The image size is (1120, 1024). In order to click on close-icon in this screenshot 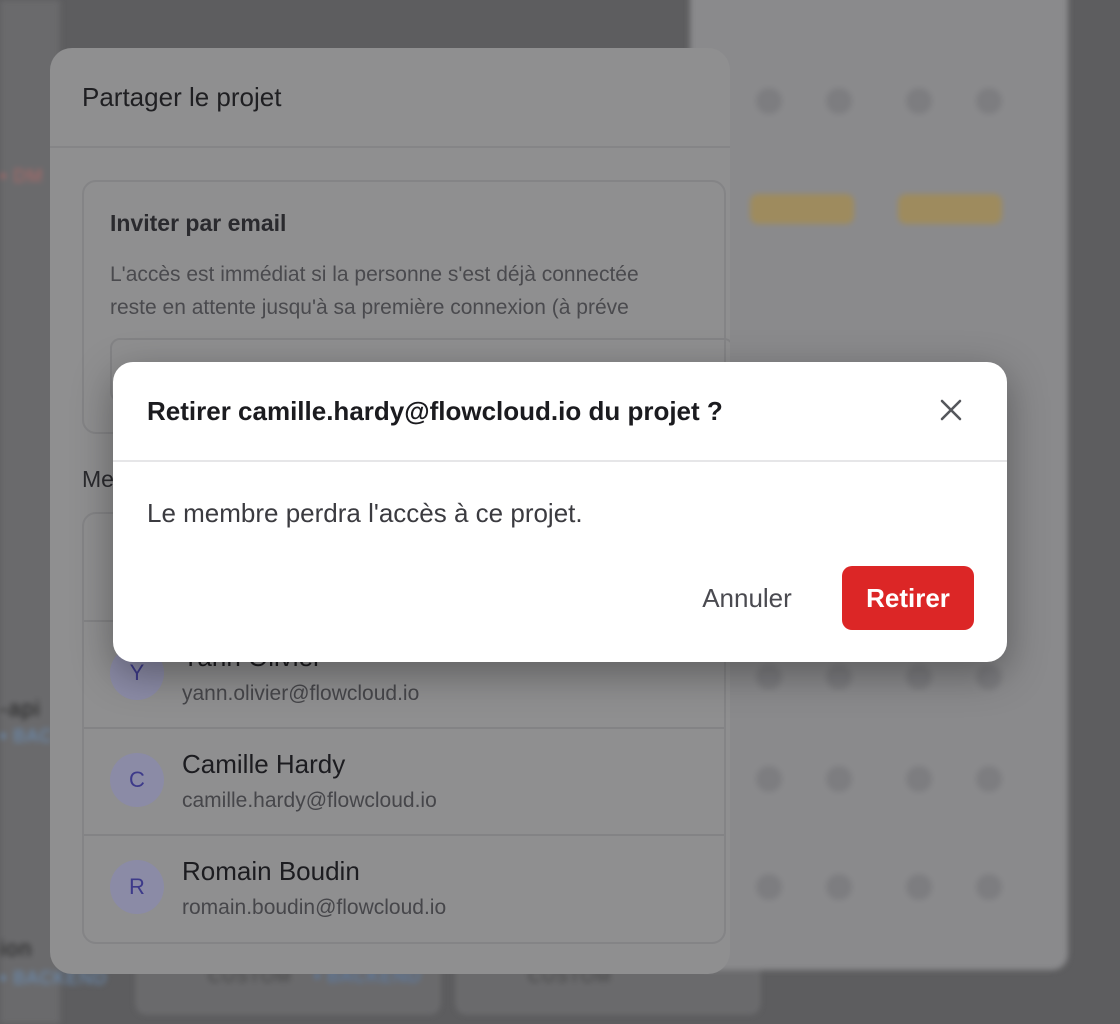, I will do `click(951, 410)`.